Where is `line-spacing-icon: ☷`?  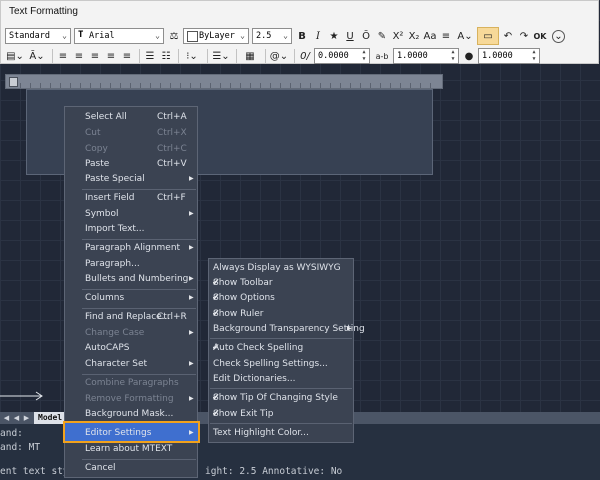 line-spacing-icon: ☷ is located at coordinates (166, 56).